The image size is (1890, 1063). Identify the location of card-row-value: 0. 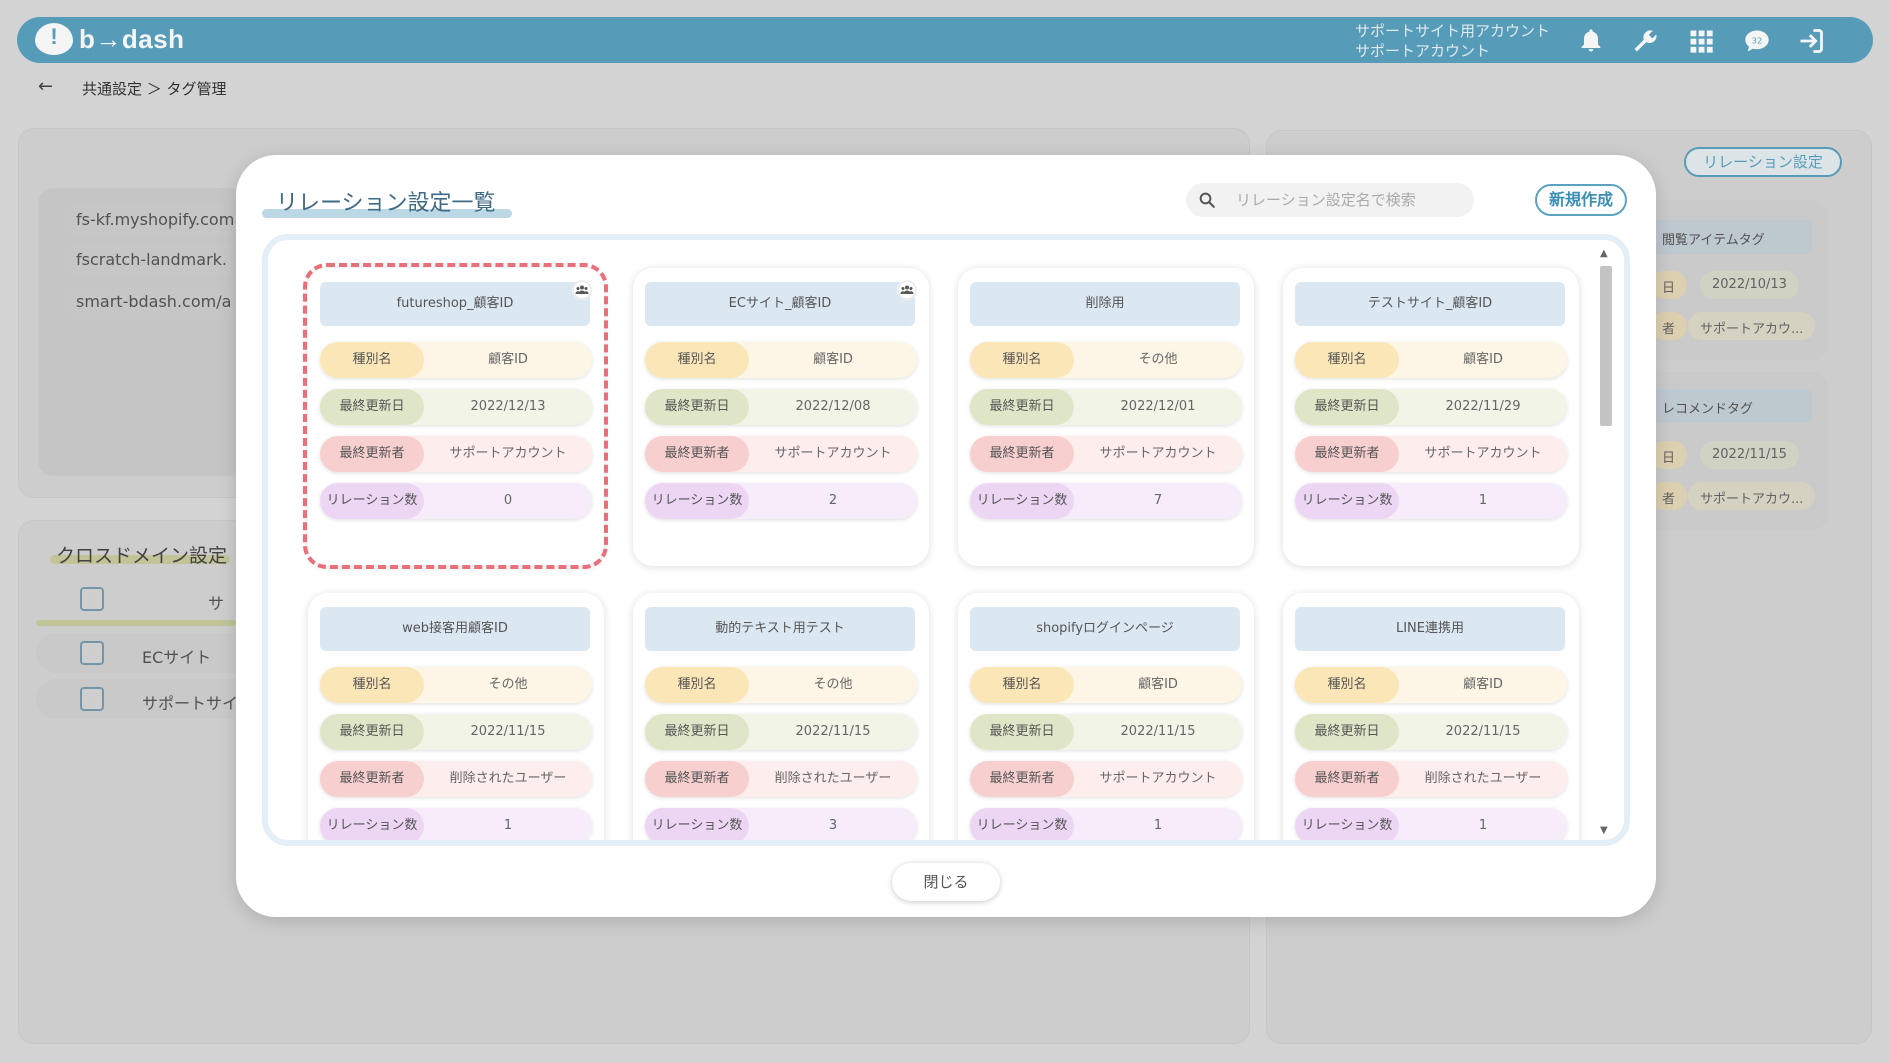
(508, 500).